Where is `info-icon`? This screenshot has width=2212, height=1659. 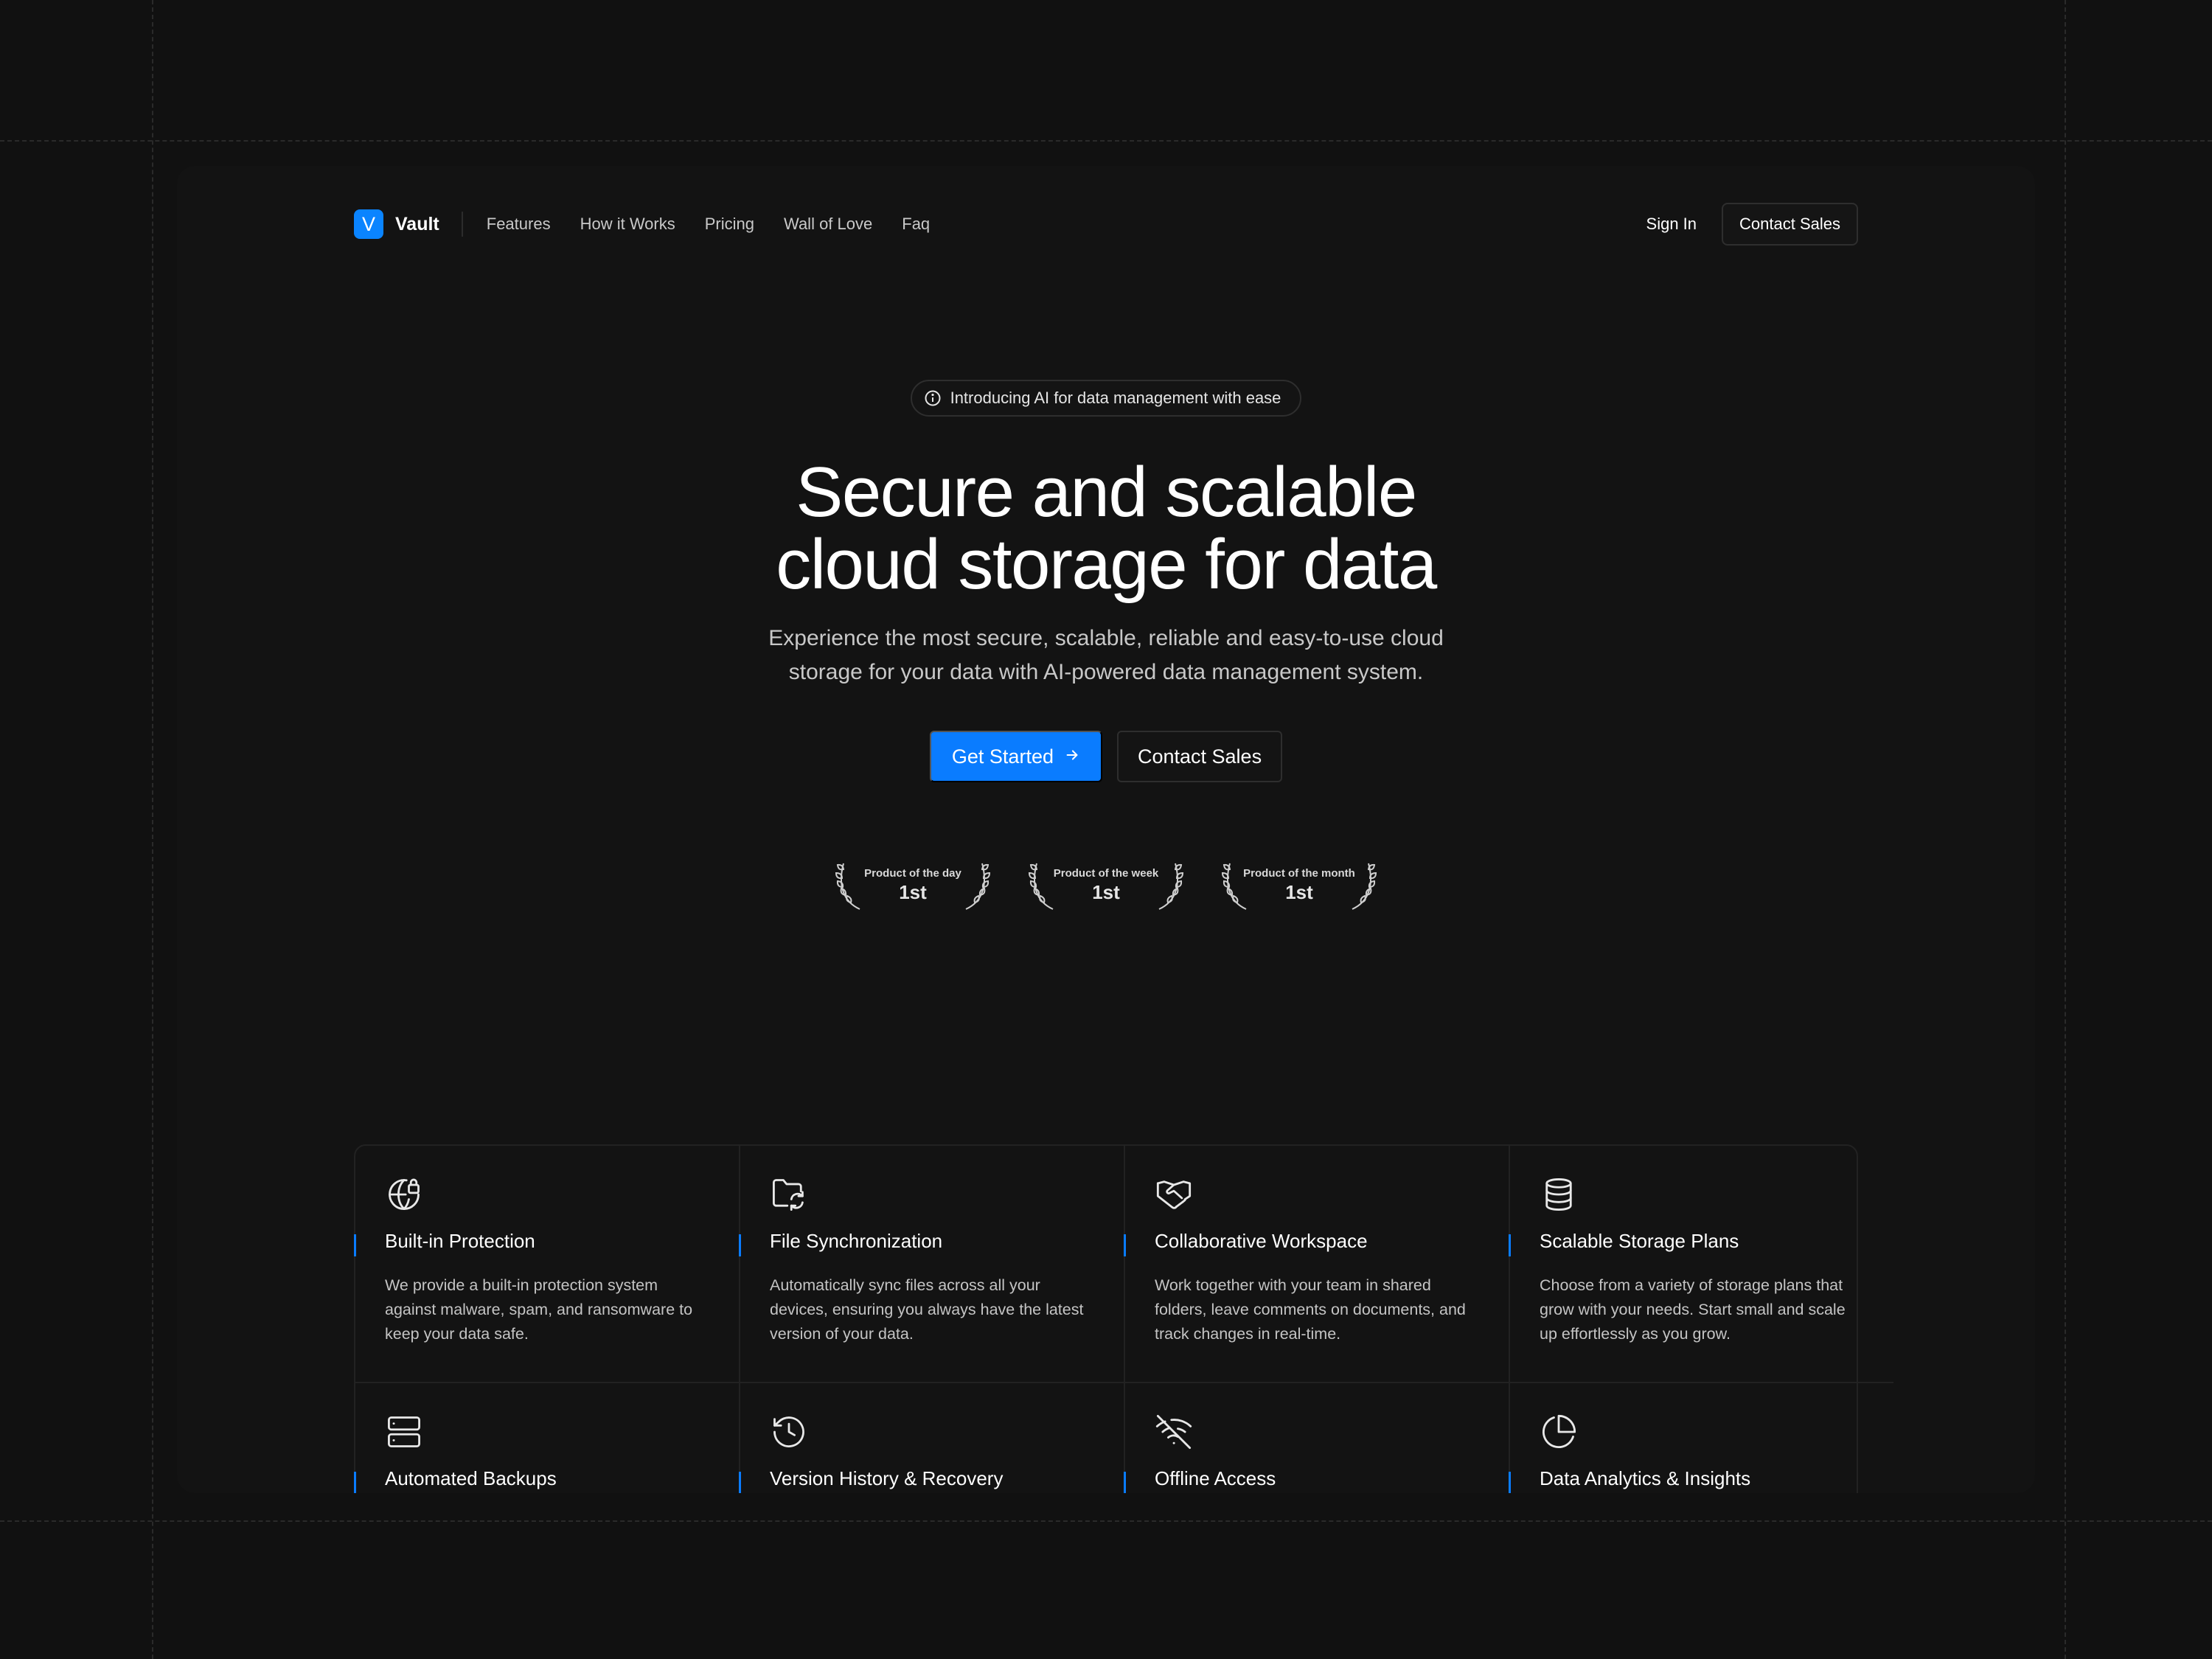
info-icon is located at coordinates (933, 398).